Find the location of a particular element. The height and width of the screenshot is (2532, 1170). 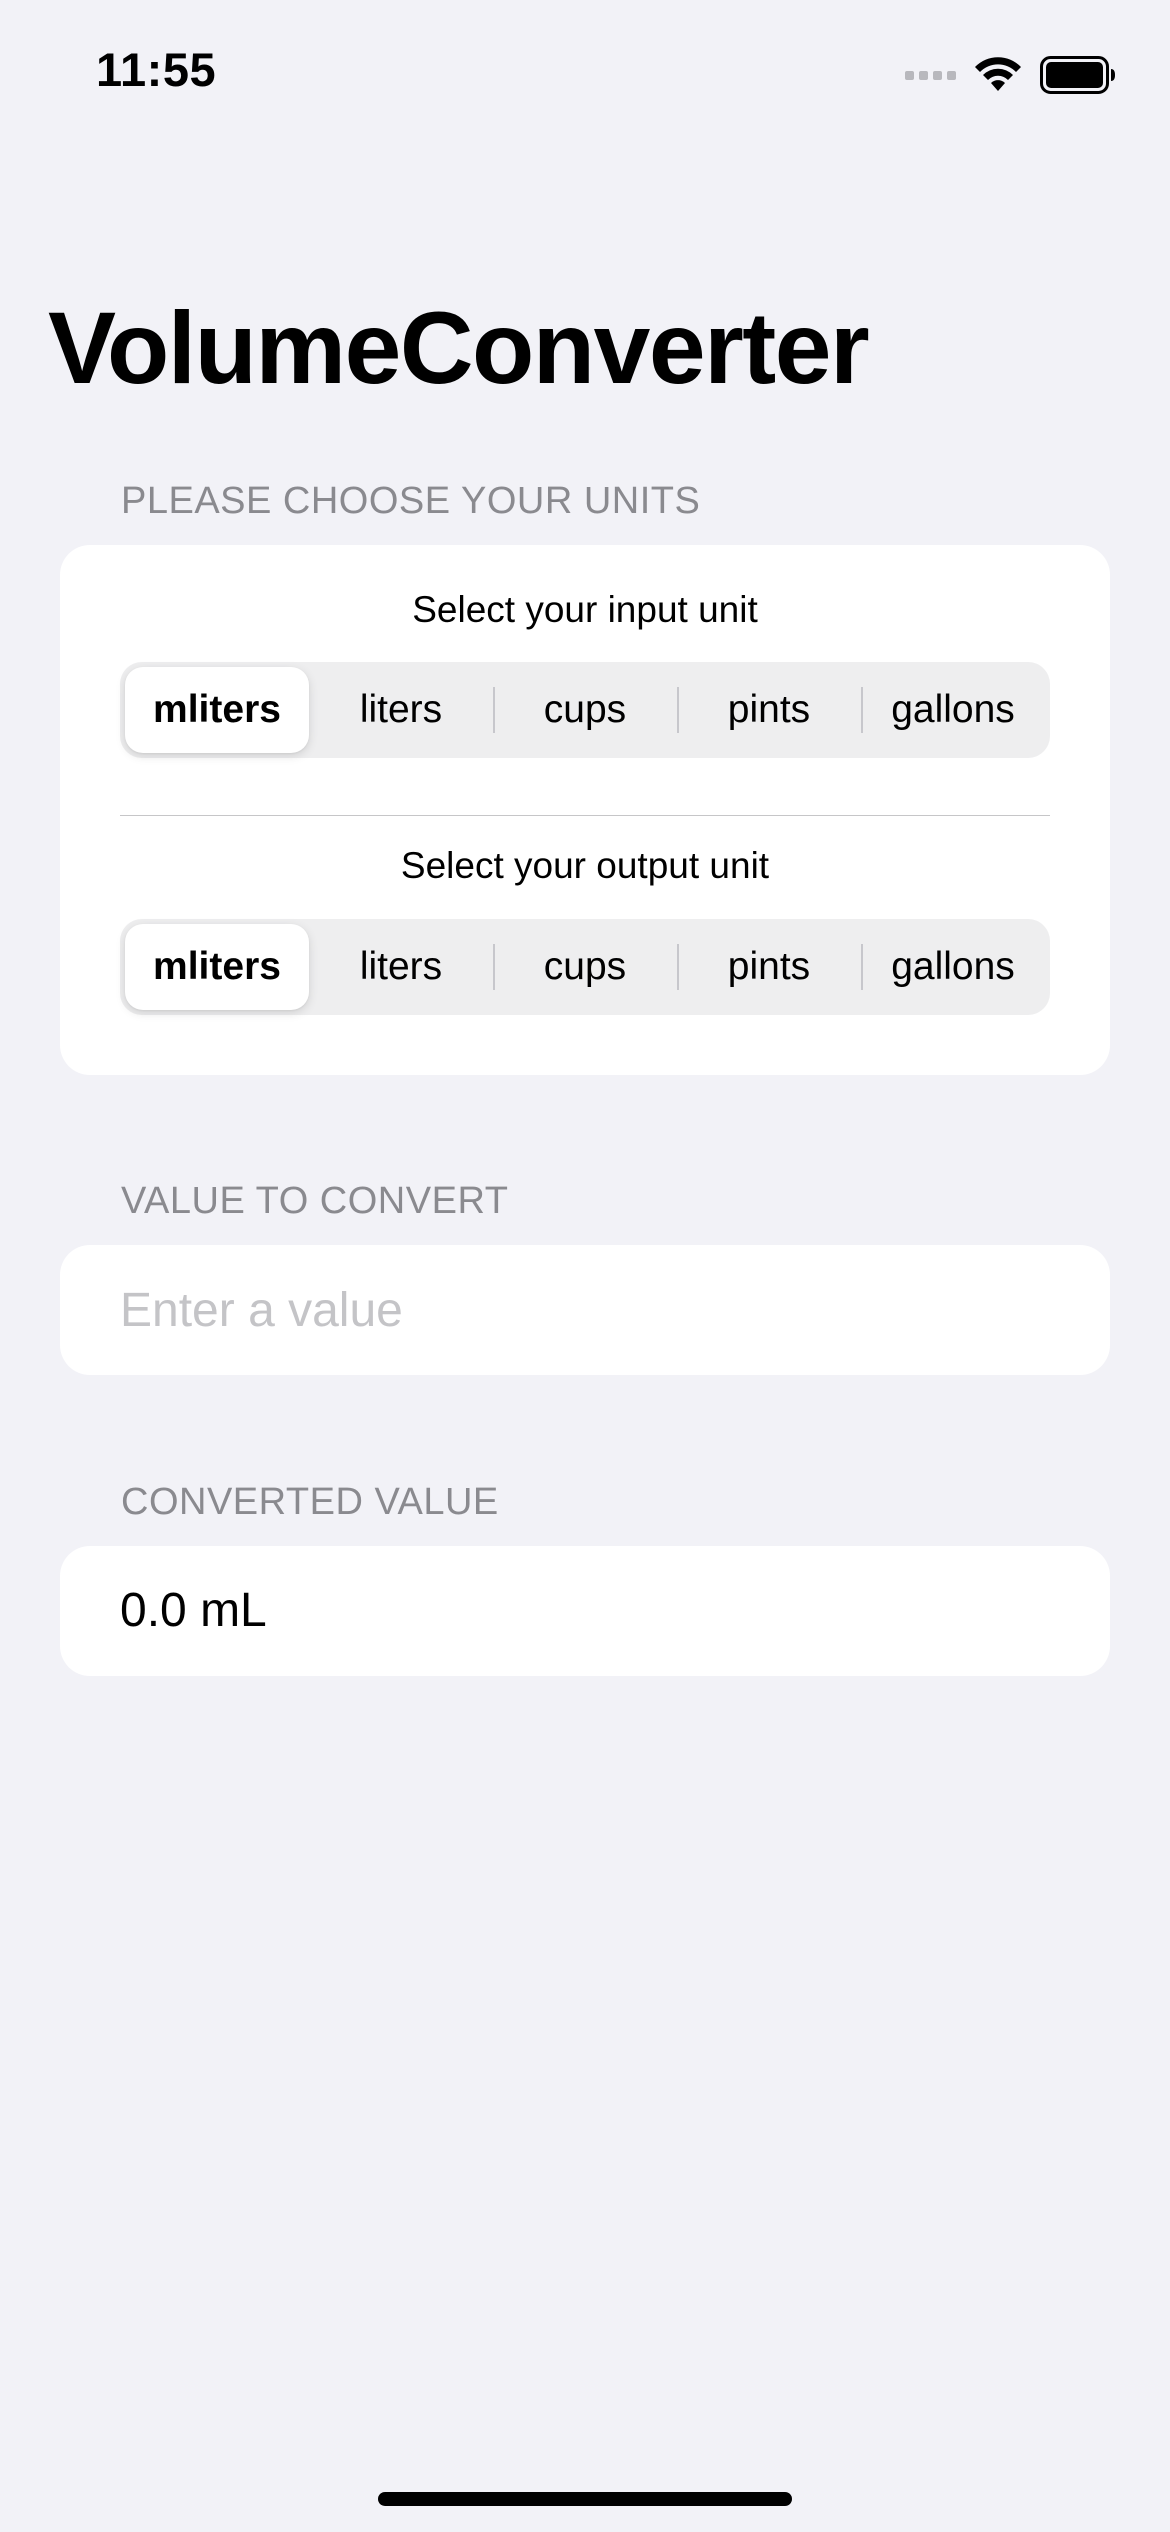

input-segment-mliters: mliters is located at coordinates (217, 710).